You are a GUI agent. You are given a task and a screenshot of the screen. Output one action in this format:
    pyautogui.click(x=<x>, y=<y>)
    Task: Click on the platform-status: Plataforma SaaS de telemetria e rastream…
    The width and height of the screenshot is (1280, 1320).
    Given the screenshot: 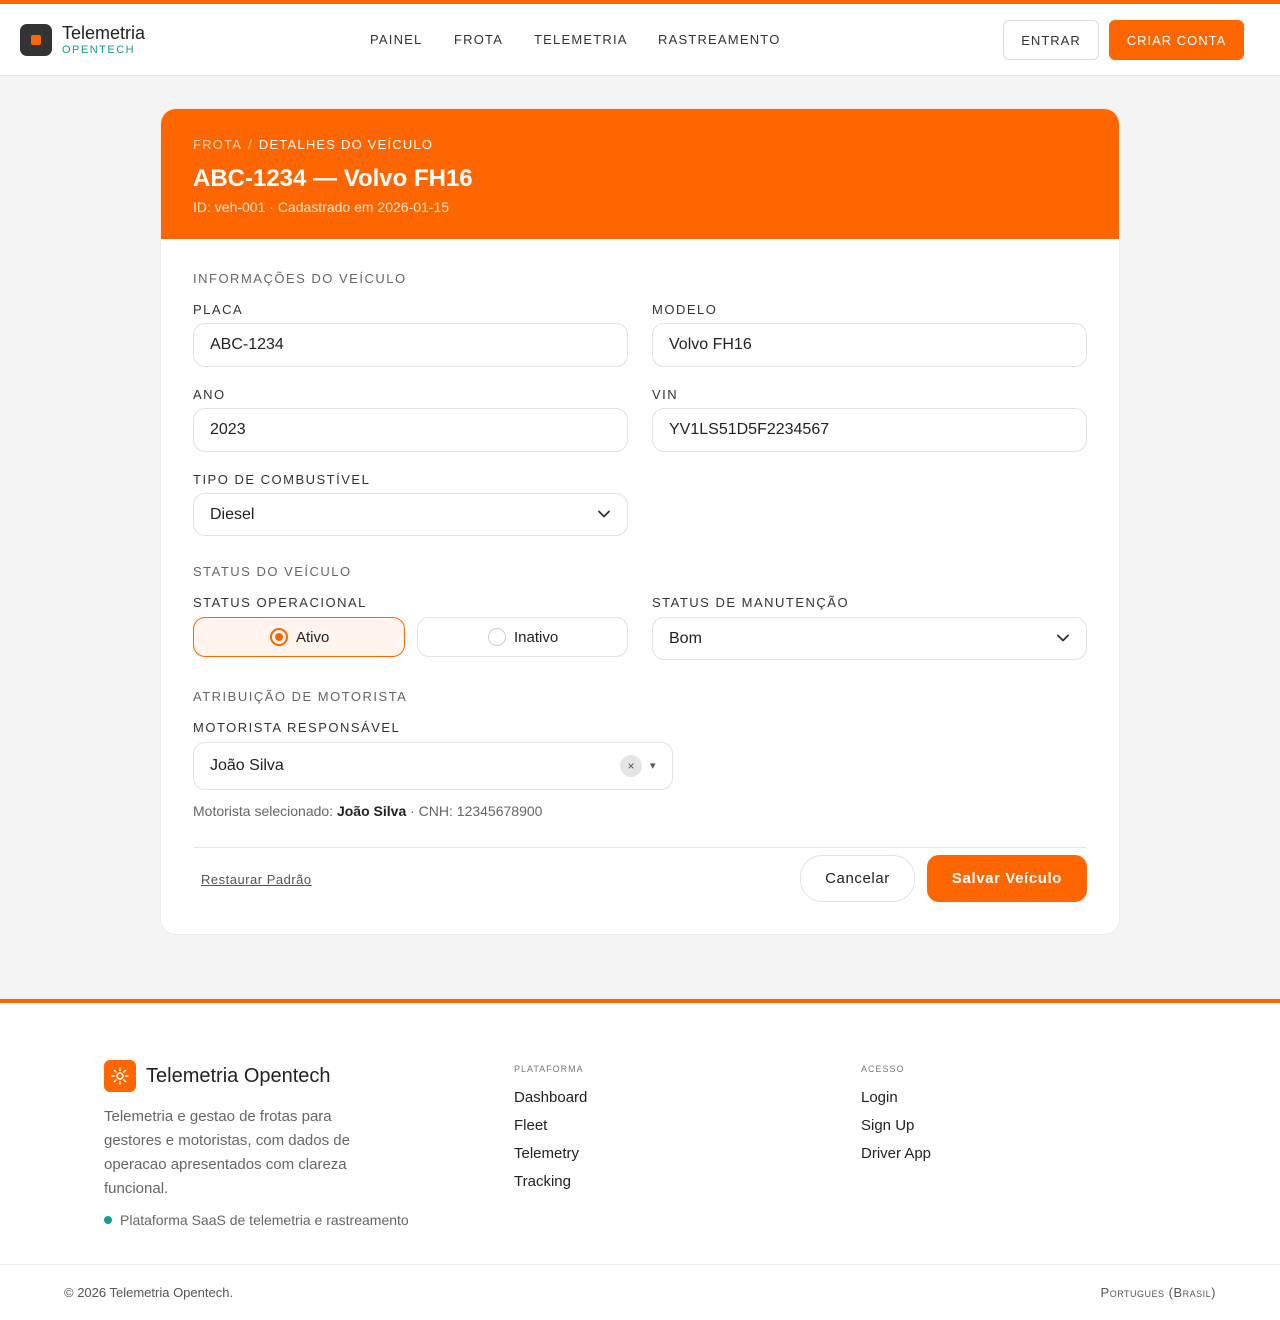 What is the action you would take?
    pyautogui.click(x=256, y=1220)
    